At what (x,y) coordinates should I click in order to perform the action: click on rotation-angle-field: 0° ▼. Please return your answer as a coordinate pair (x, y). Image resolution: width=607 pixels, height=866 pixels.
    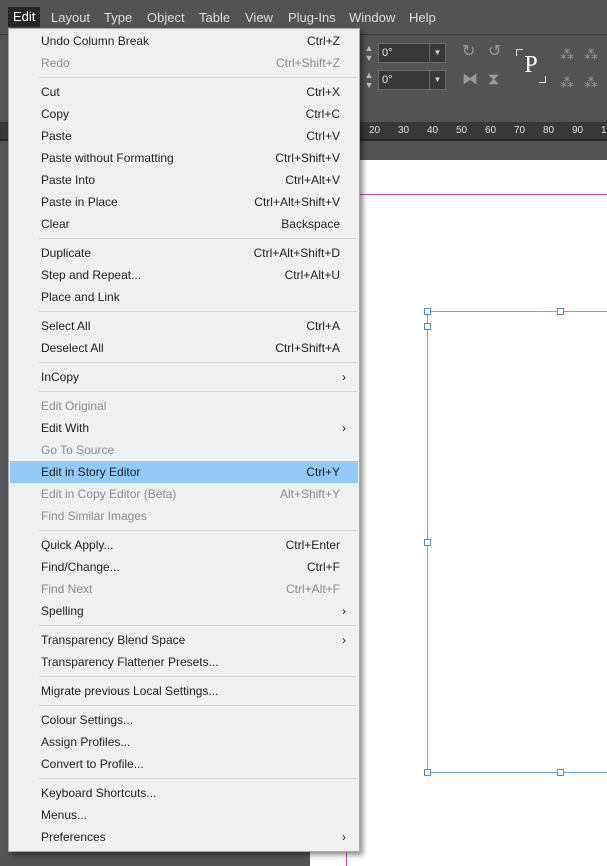
    Looking at the image, I should click on (412, 53).